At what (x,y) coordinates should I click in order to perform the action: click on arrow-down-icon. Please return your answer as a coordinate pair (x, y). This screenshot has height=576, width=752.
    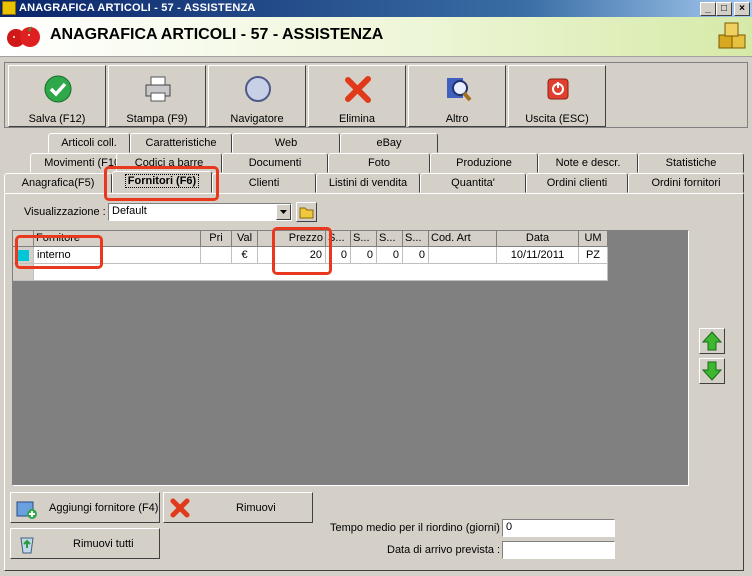
    Looking at the image, I should click on (712, 371).